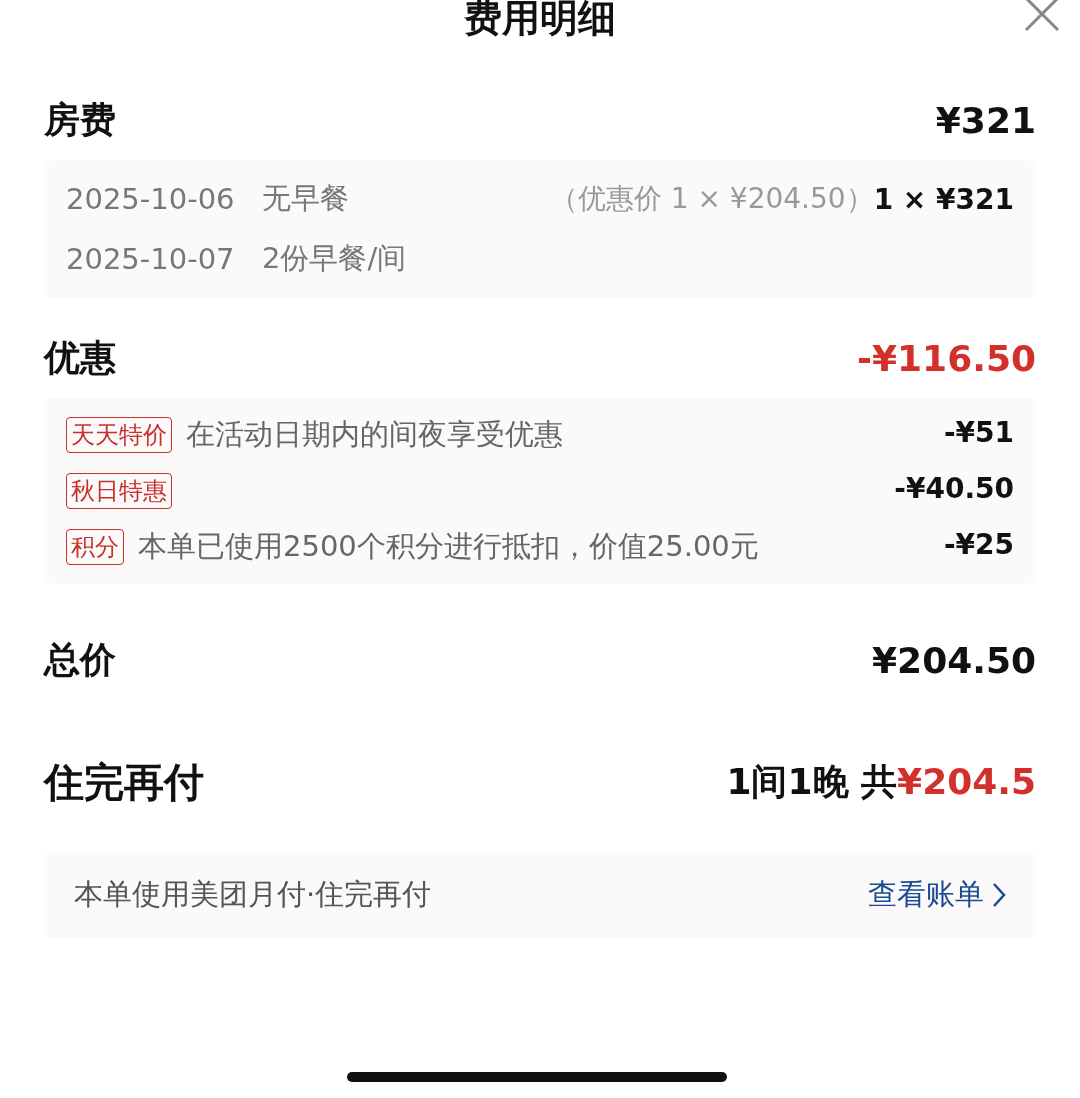 The image size is (1080, 1098). Describe the element at coordinates (151, 259) in the screenshot. I see `night-date: 2025-10-07` at that location.